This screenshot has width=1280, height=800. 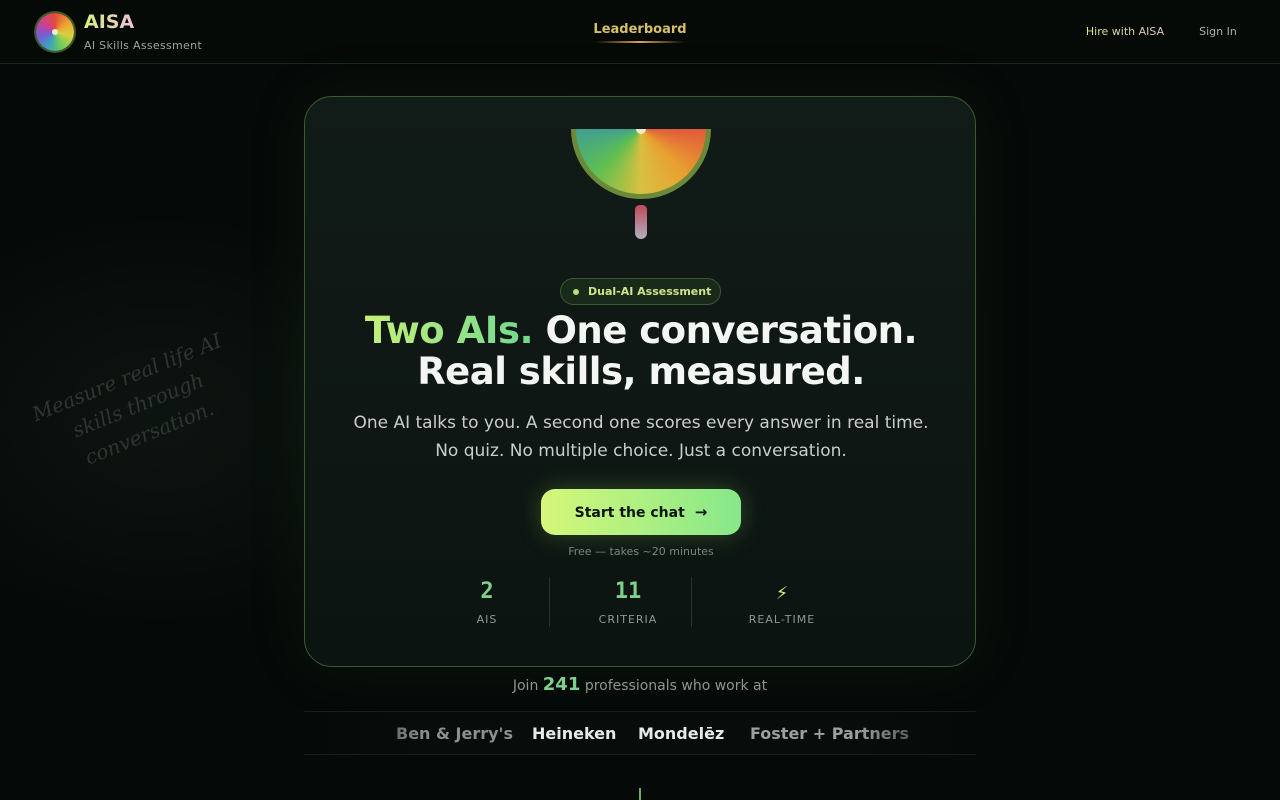 I want to click on nav-active-underline, so click(x=640, y=42).